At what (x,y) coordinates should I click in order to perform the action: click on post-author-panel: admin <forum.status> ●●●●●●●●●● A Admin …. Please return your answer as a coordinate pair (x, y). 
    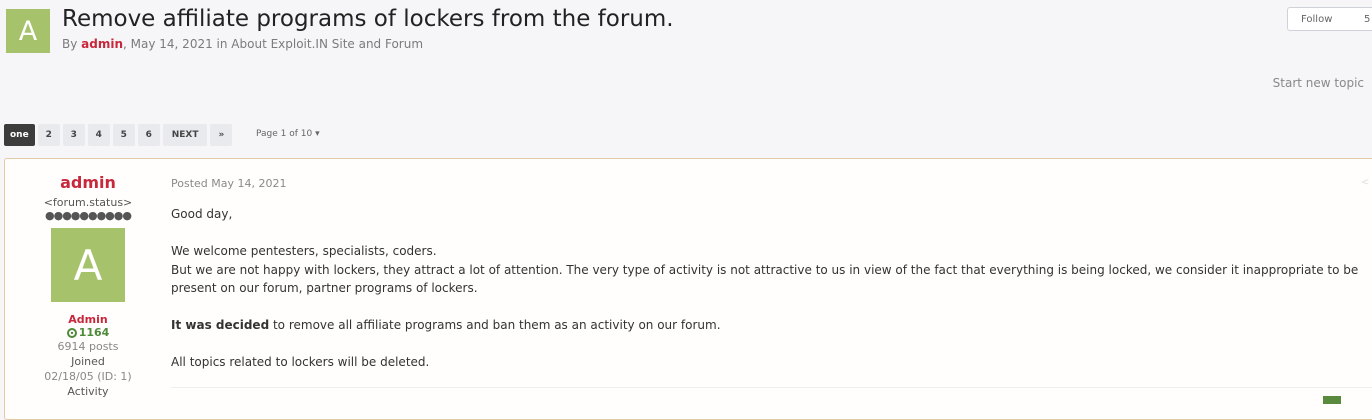
    Looking at the image, I should click on (88, 279).